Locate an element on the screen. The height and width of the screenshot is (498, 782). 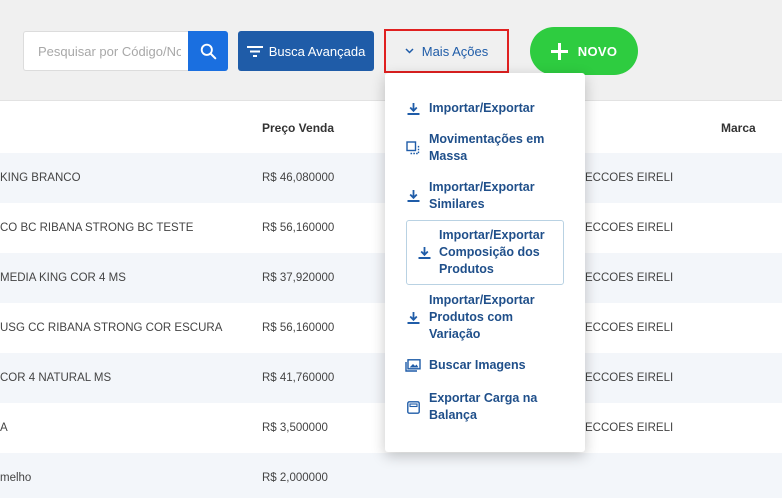
cell-description: MEDIA KING COR 4 MS is located at coordinates (63, 278).